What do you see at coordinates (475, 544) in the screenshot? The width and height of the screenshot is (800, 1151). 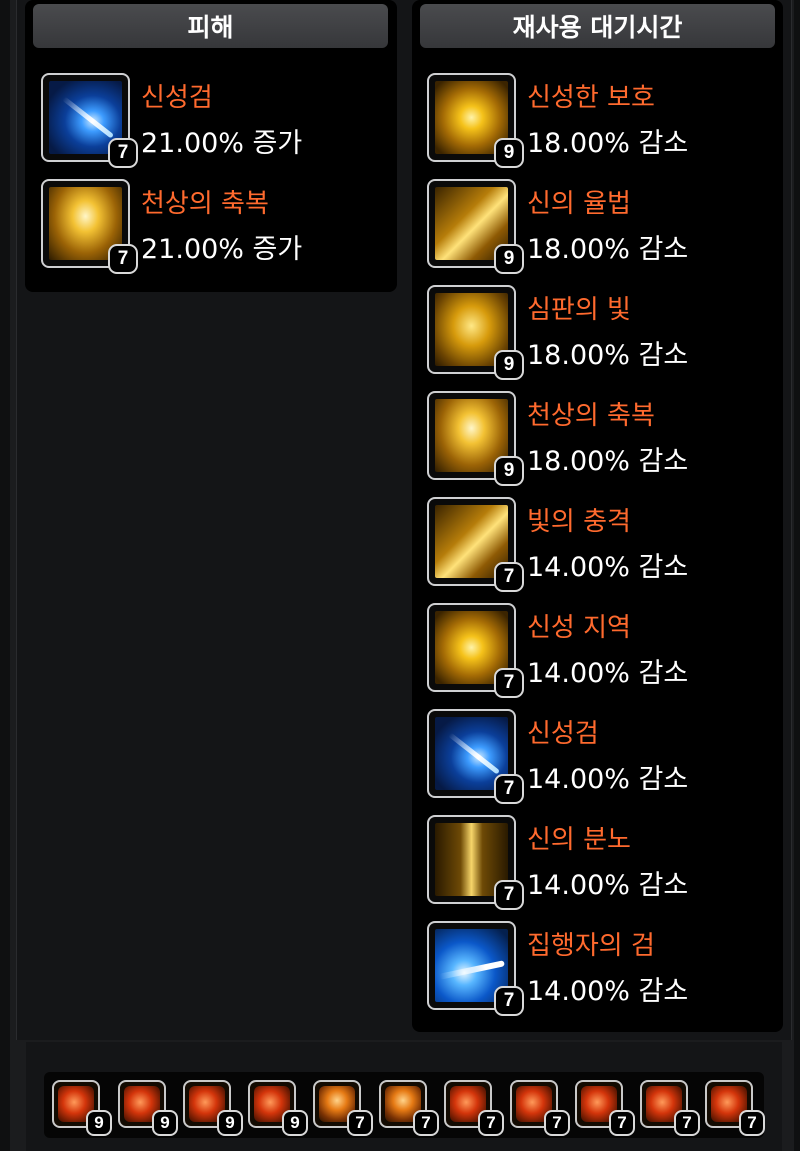 I see `light-shock-icon: 7` at bounding box center [475, 544].